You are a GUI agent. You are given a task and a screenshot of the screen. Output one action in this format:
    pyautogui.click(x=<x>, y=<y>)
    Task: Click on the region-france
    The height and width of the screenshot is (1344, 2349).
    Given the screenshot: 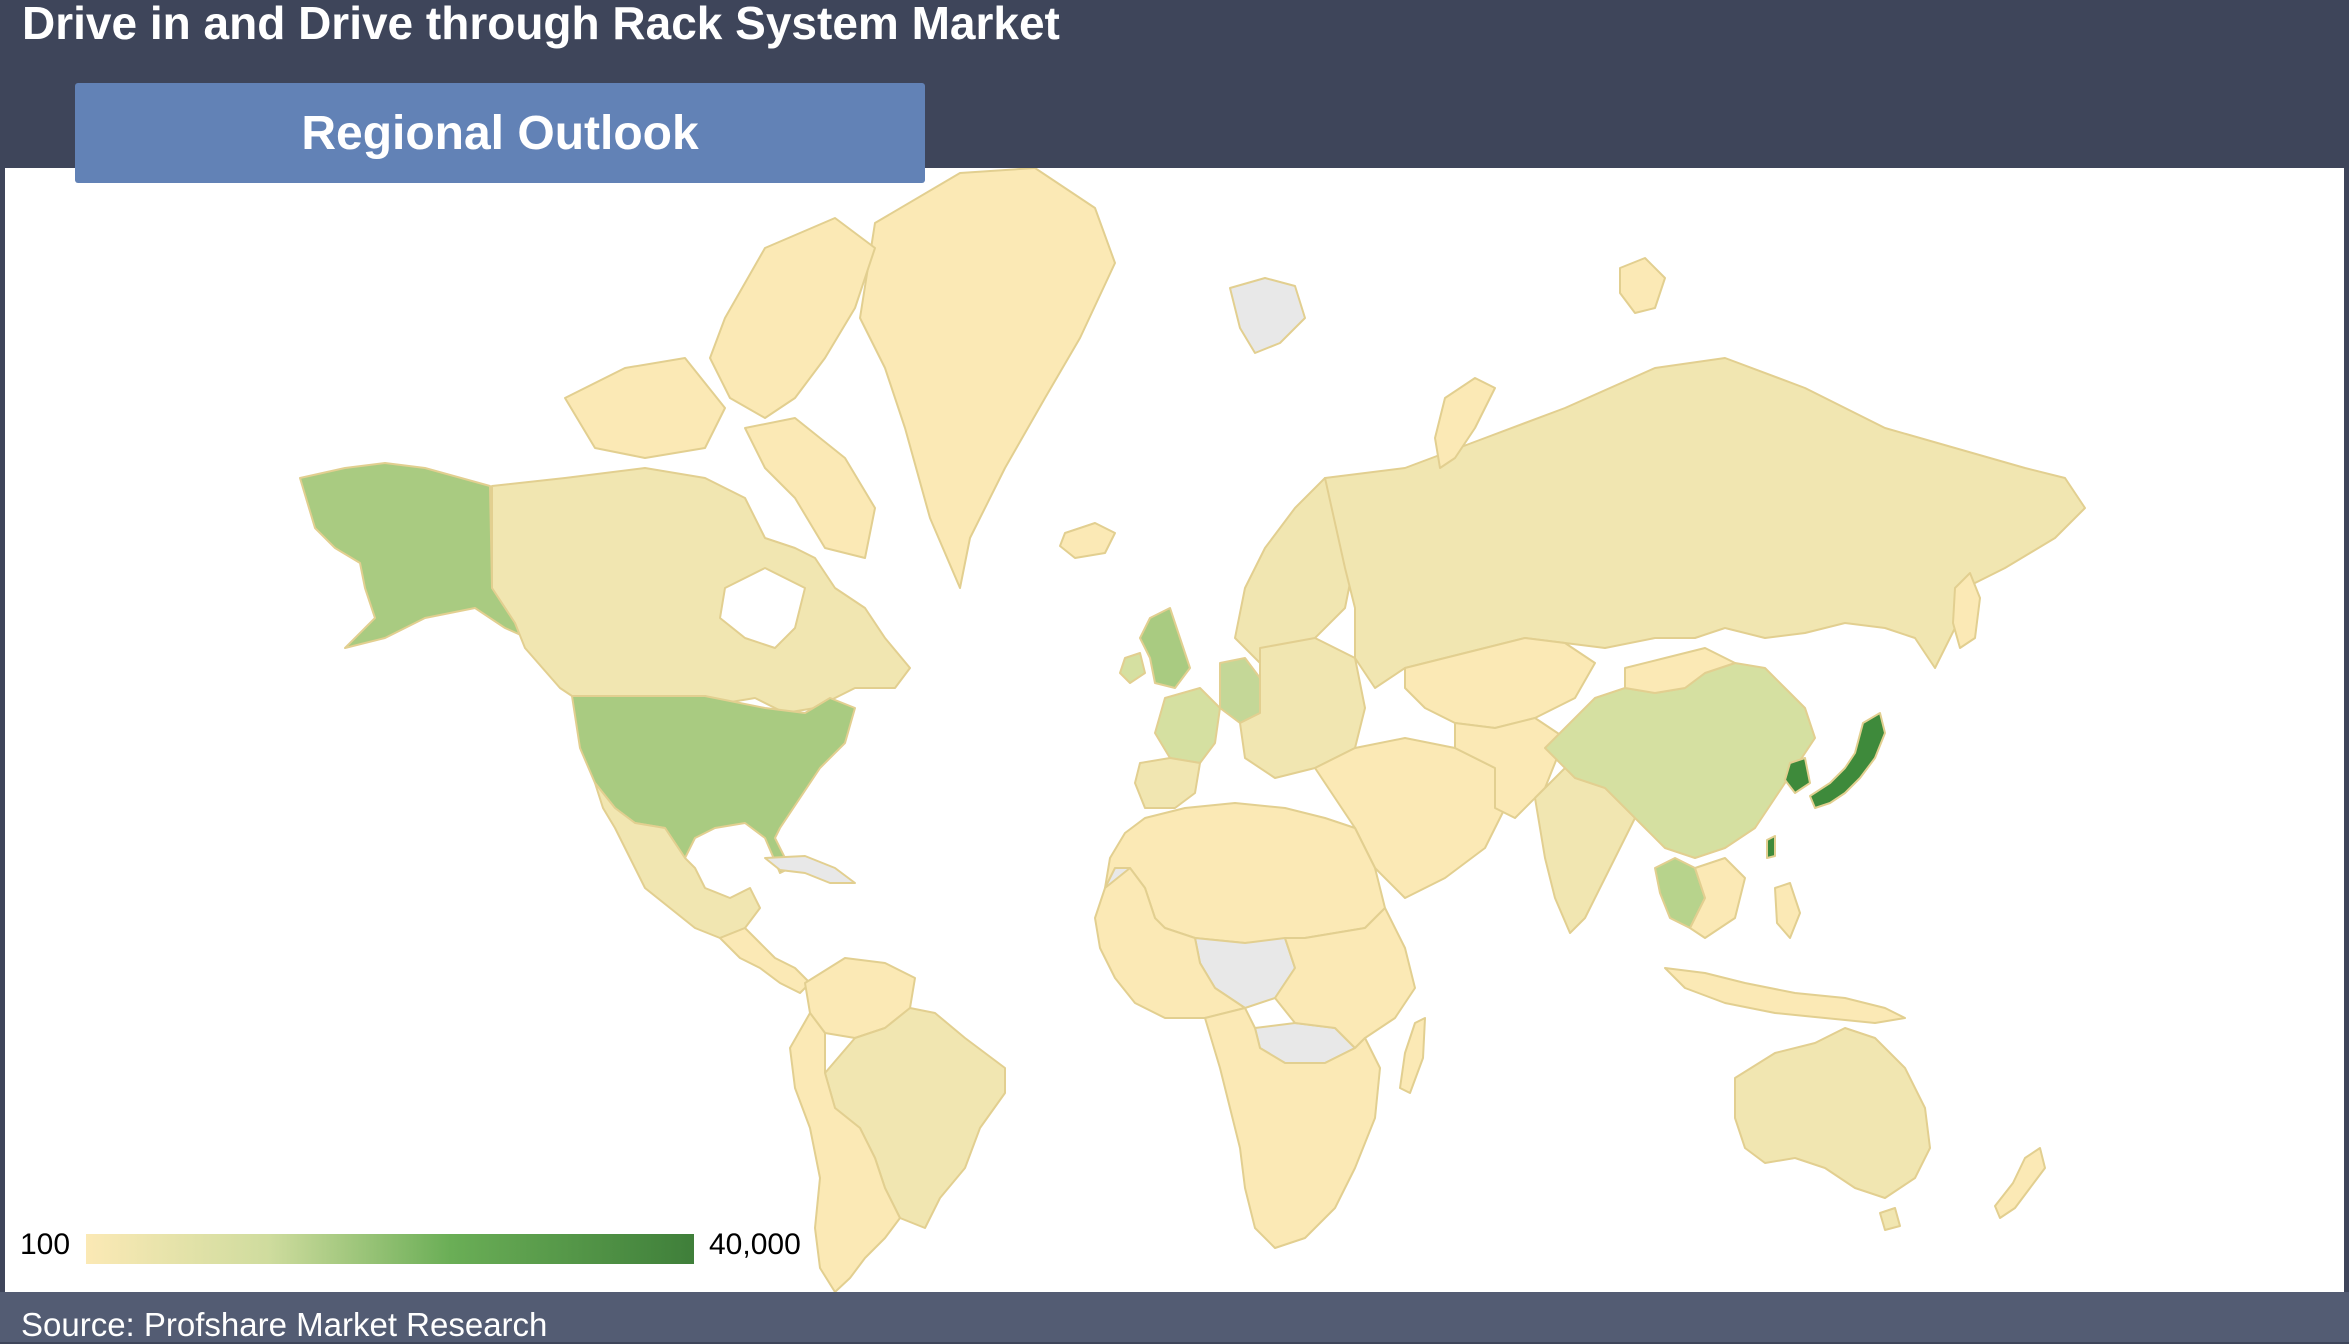 What is the action you would take?
    pyautogui.click(x=1187, y=725)
    